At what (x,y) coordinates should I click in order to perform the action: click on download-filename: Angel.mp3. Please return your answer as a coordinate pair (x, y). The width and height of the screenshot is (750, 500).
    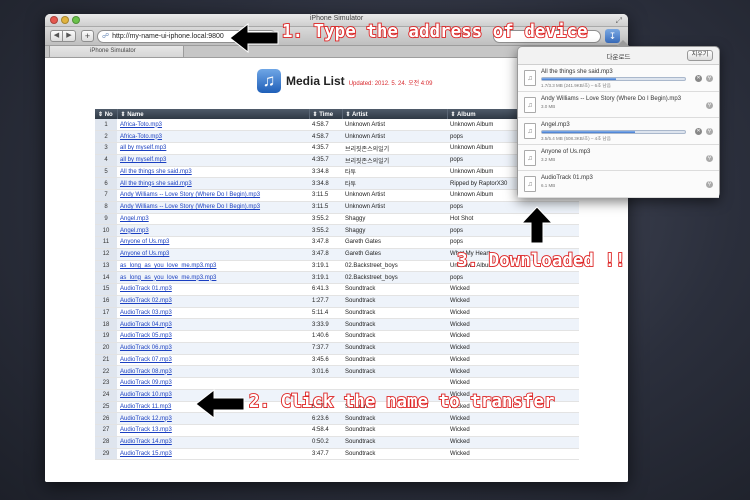
    Looking at the image, I should click on (555, 125).